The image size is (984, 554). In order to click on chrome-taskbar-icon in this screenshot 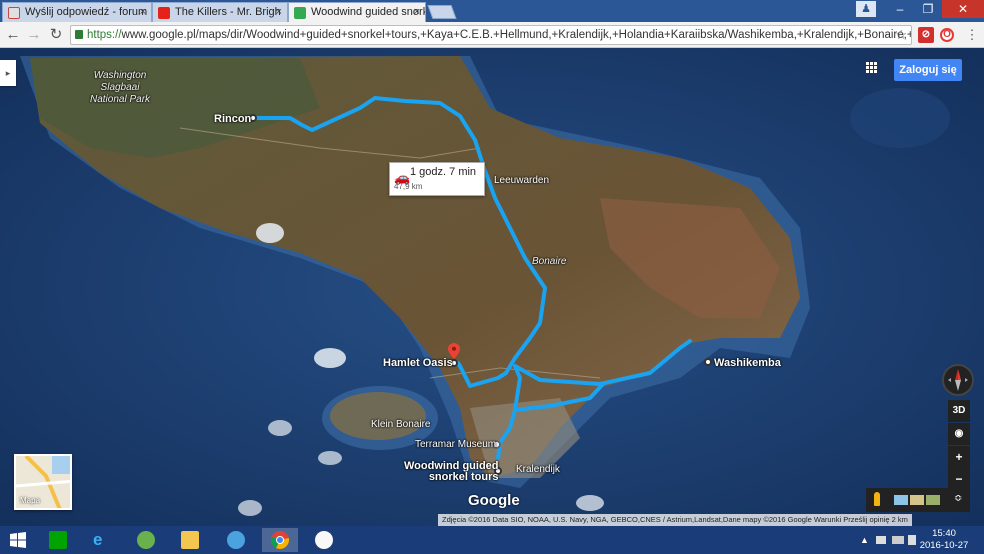, I will do `click(280, 540)`.